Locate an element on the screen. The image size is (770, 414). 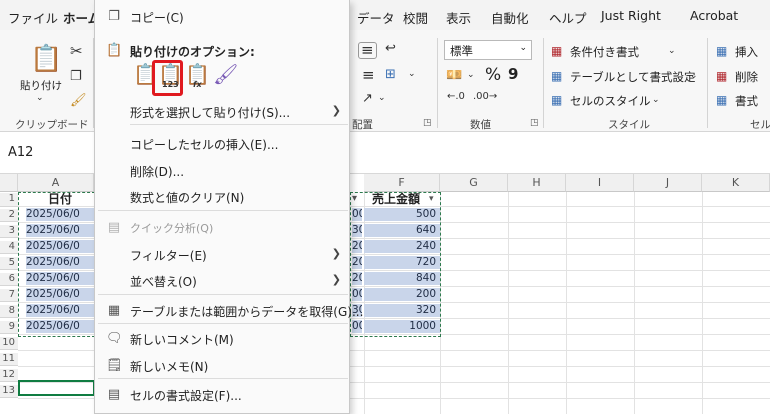
row-header: 2 is located at coordinates (9, 215).